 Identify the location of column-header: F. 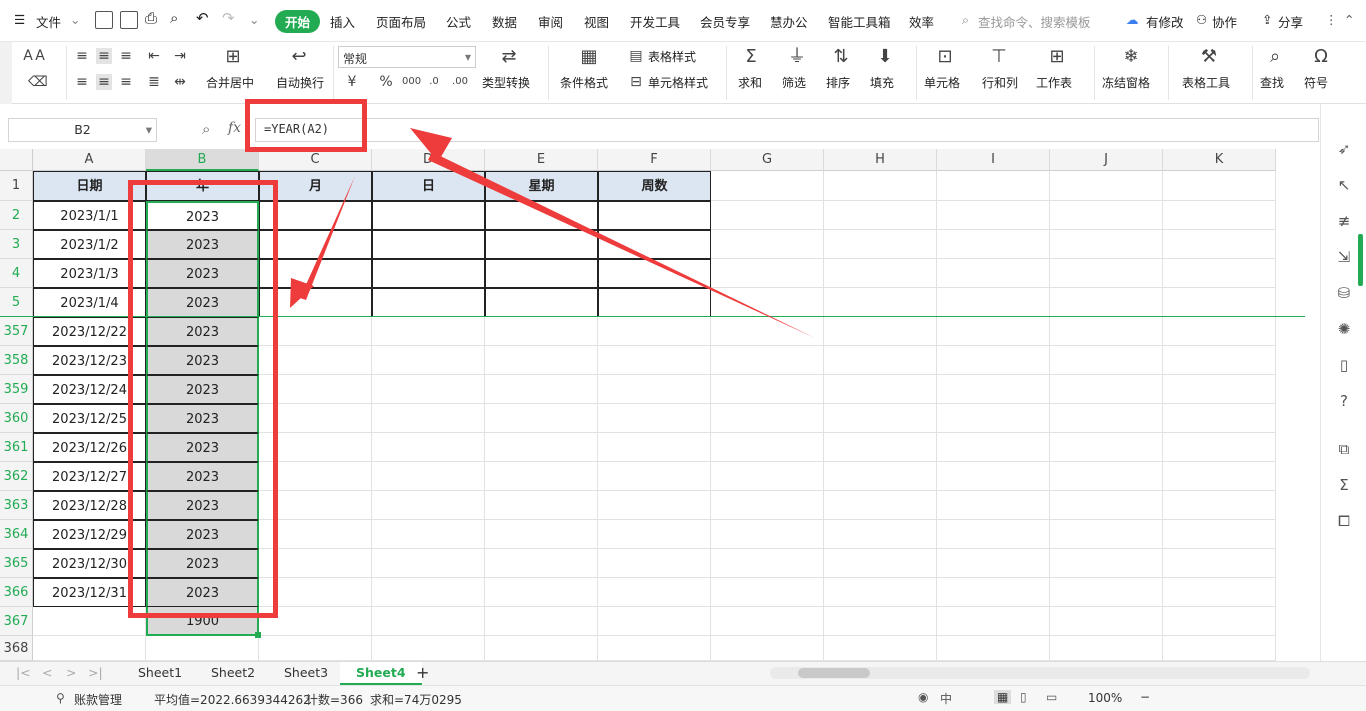
(654, 160).